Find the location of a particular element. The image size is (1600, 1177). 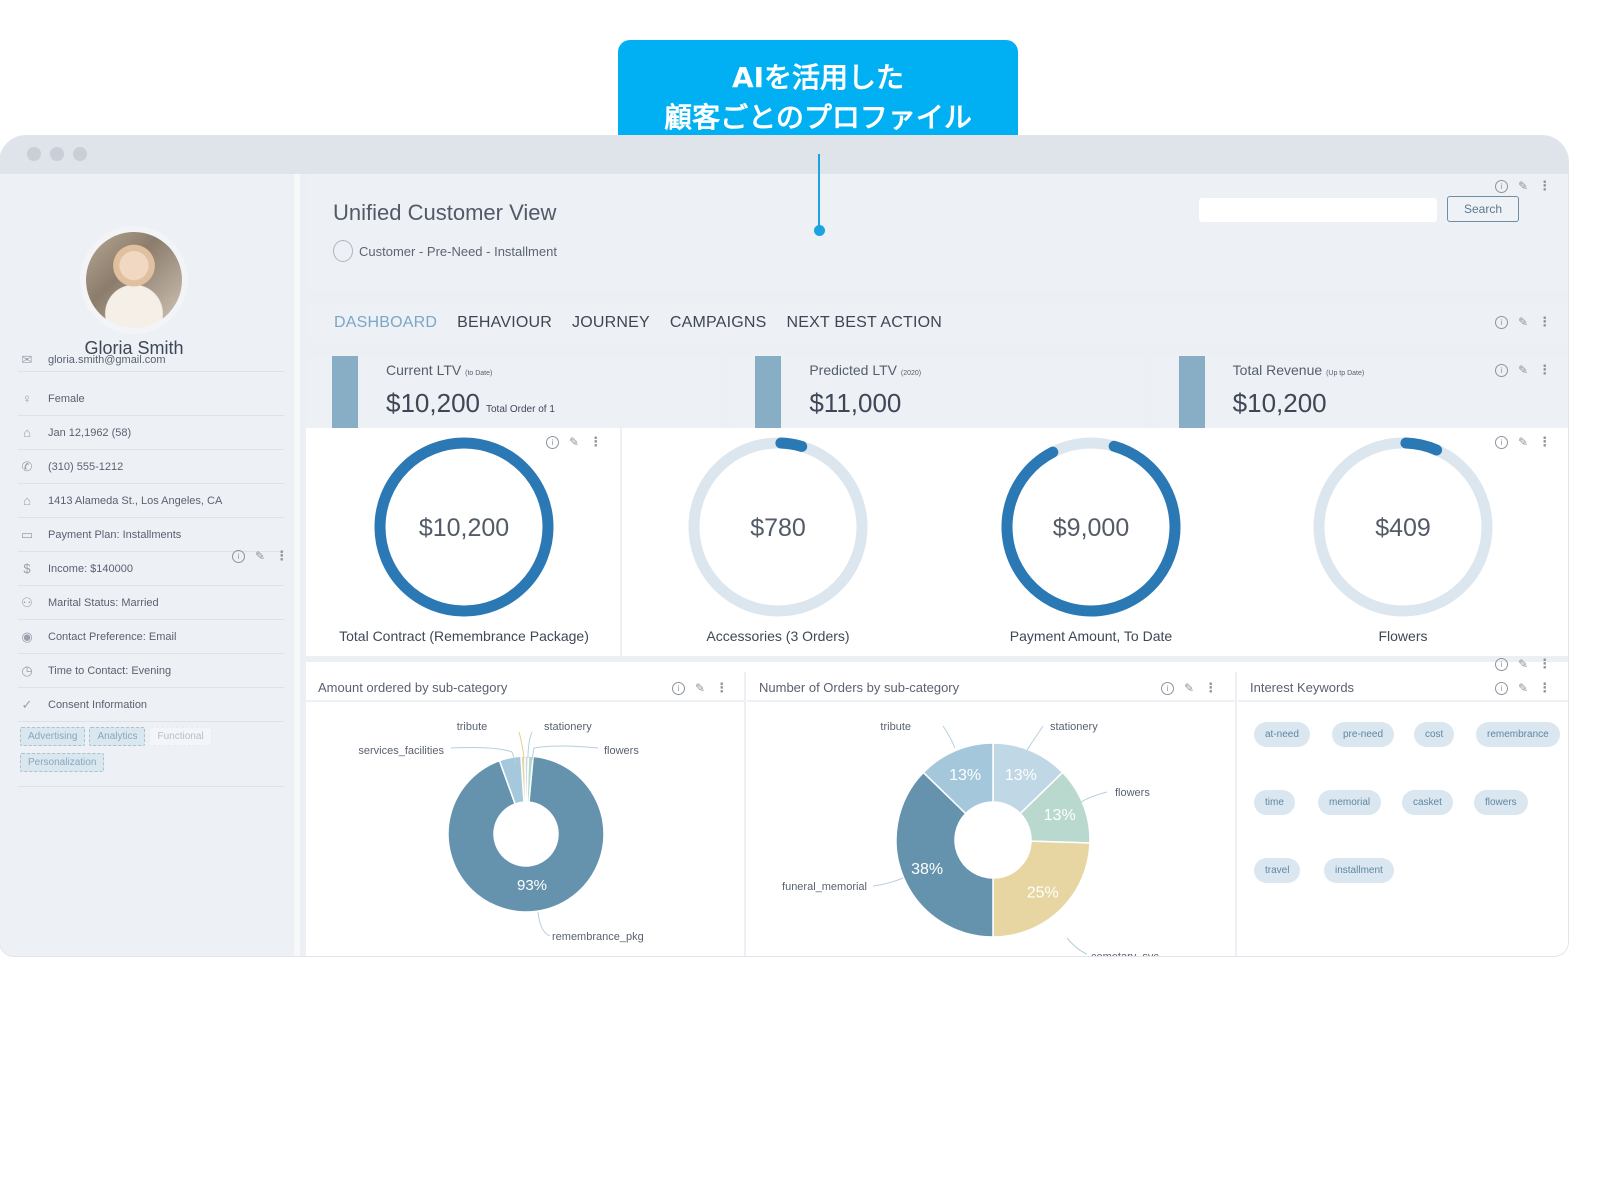

tab-dashboard: DASHBOARD is located at coordinates (385, 323).